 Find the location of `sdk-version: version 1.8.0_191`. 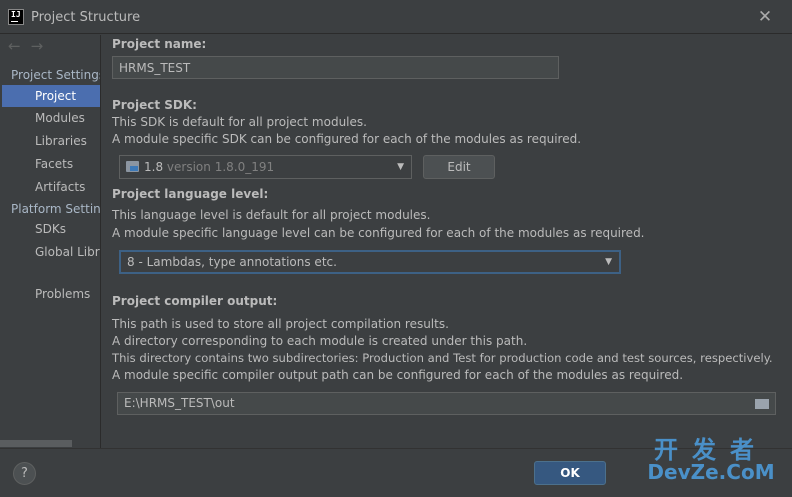

sdk-version: version 1.8.0_191 is located at coordinates (220, 167).